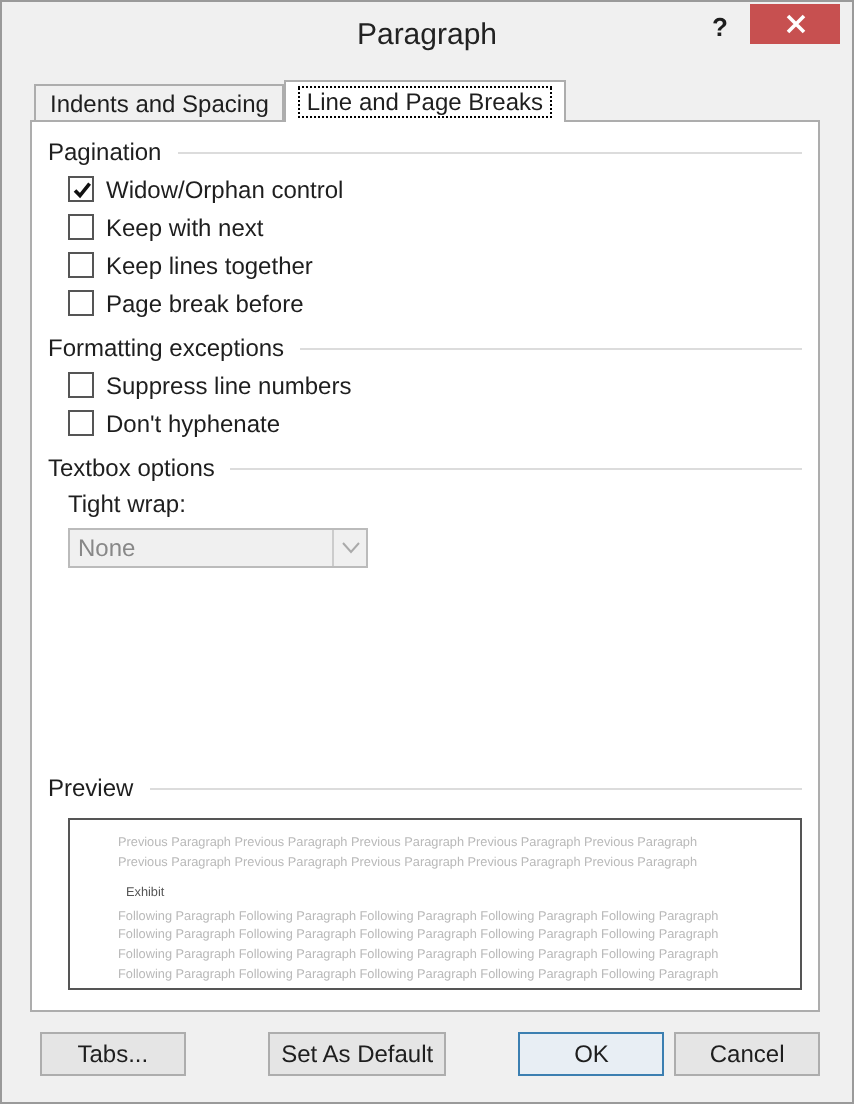 The width and height of the screenshot is (854, 1104). I want to click on group-heading: Formatting exceptions, so click(166, 348).